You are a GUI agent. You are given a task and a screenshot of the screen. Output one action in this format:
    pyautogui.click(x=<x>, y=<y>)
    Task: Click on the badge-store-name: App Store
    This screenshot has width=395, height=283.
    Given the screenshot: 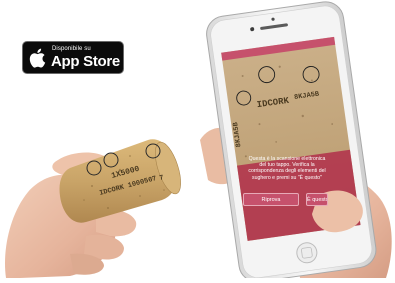 What is the action you would take?
    pyautogui.click(x=85, y=61)
    